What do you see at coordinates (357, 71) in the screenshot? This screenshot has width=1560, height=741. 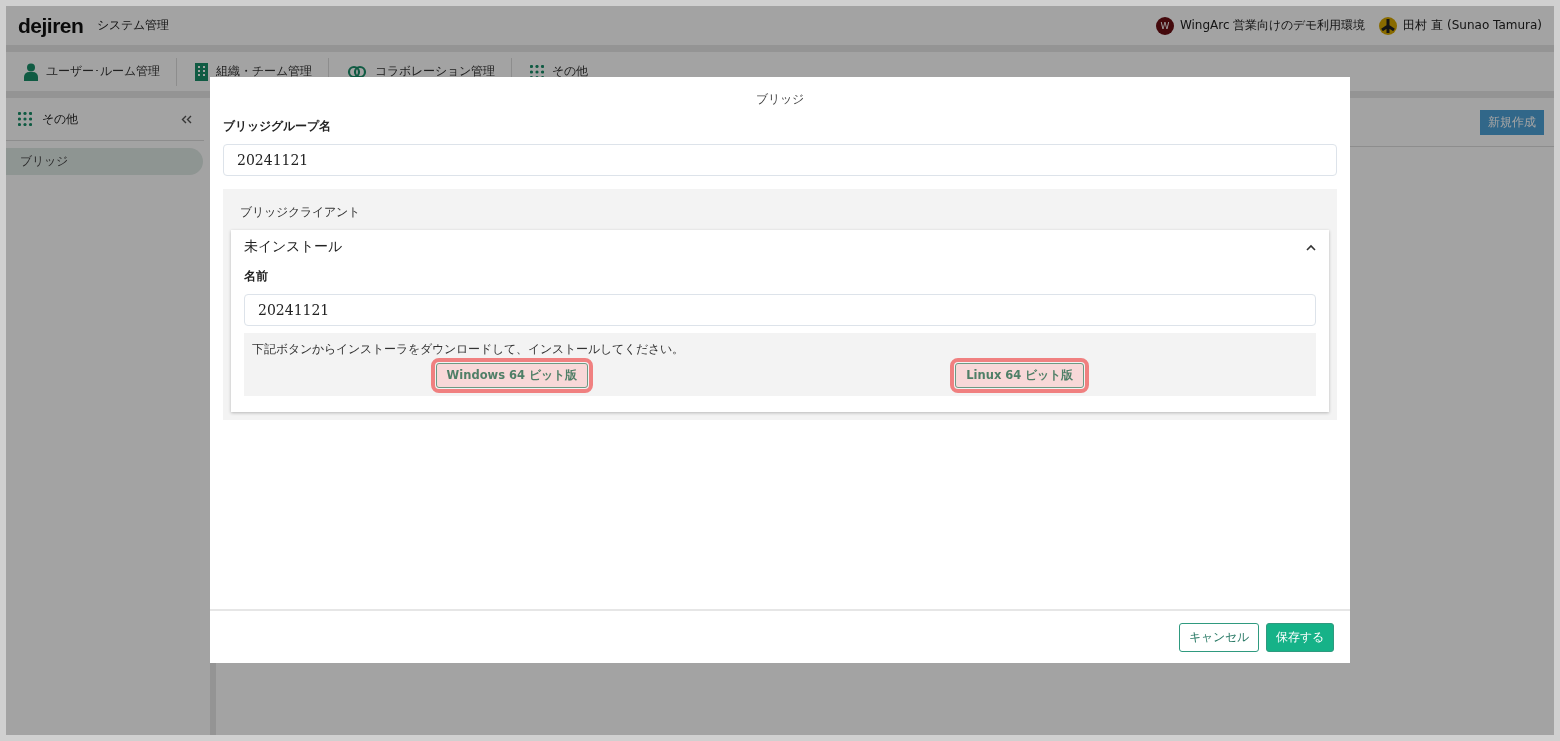 I see `link-icon` at bounding box center [357, 71].